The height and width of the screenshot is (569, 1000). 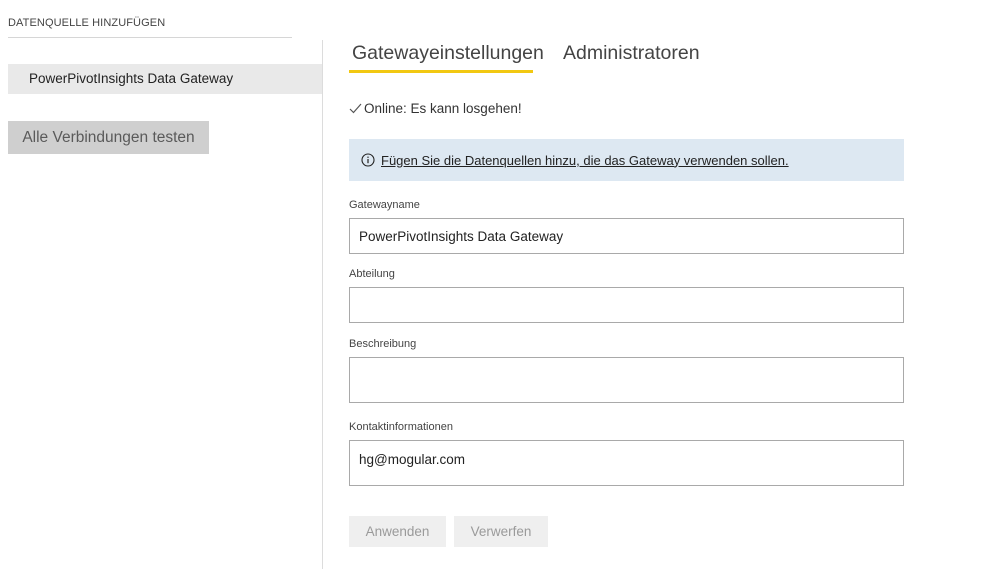 I want to click on column-divider, so click(x=322, y=304).